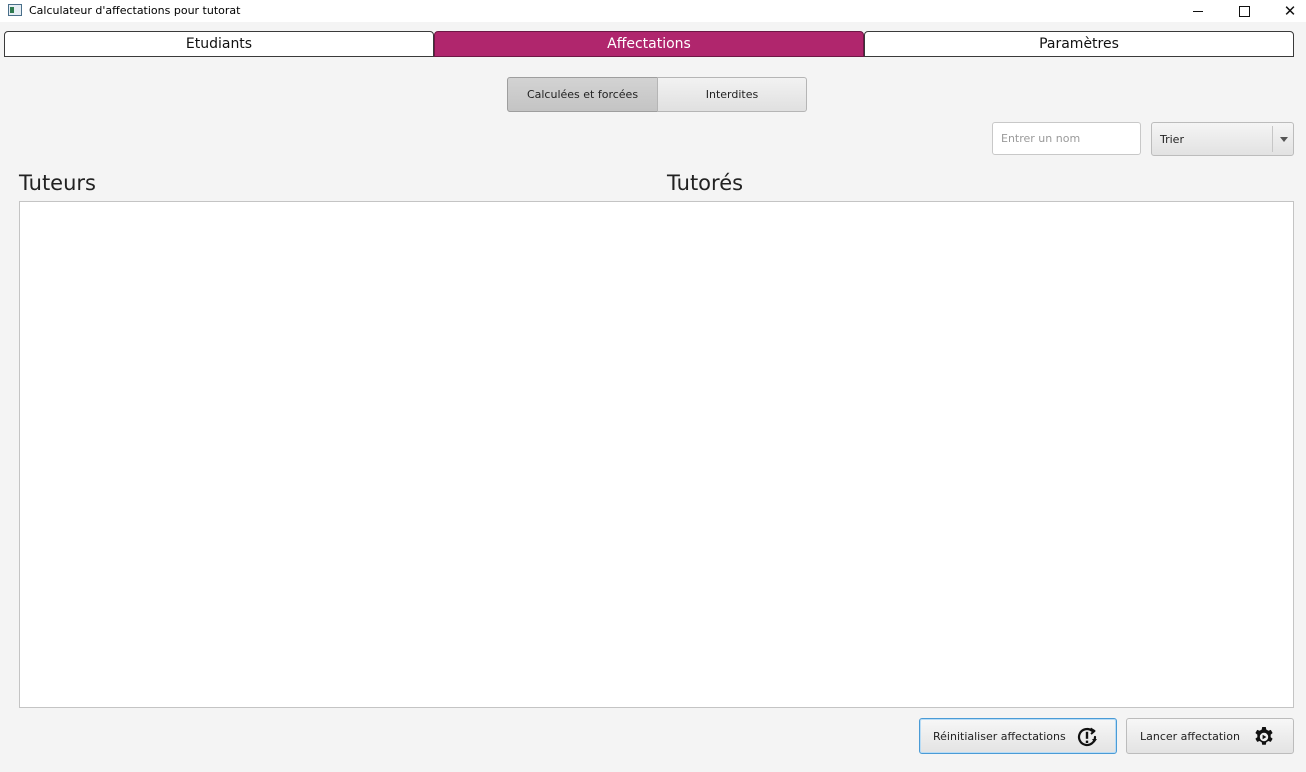 The width and height of the screenshot is (1306, 772). I want to click on column-heading-tutores: Tutorés, so click(705, 183).